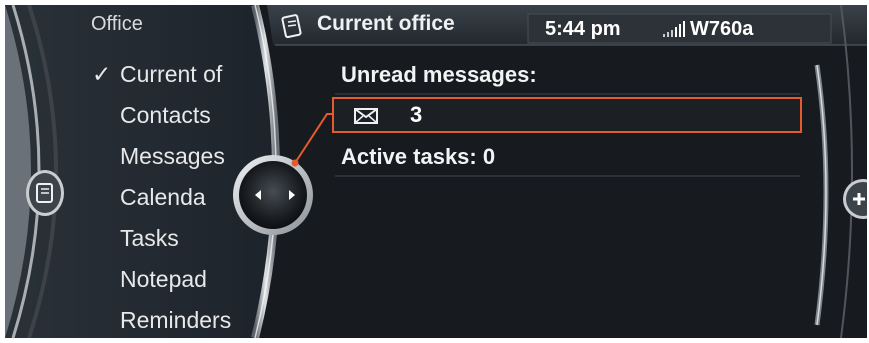 The image size is (869, 343). What do you see at coordinates (674, 30) in the screenshot?
I see `signal-bars-icon` at bounding box center [674, 30].